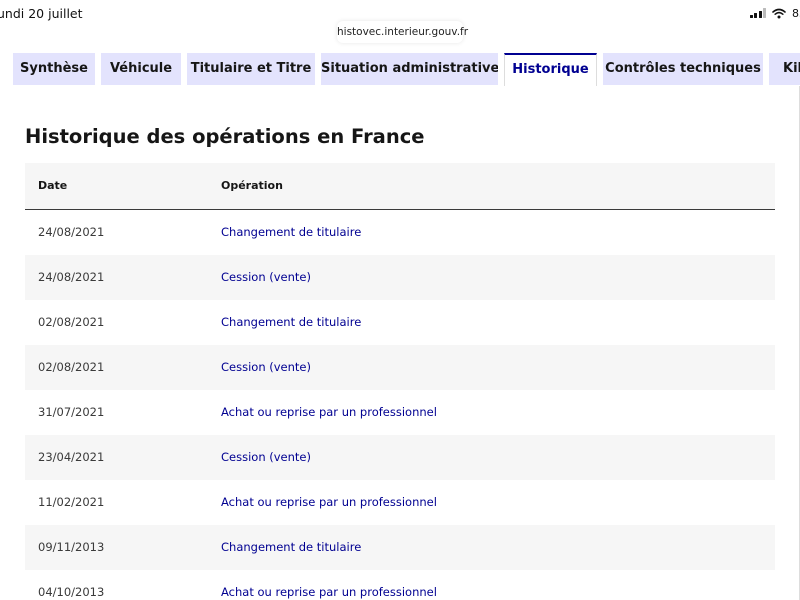  I want to click on table-row: 02/08/2021 Changement de titulaire, so click(400, 322).